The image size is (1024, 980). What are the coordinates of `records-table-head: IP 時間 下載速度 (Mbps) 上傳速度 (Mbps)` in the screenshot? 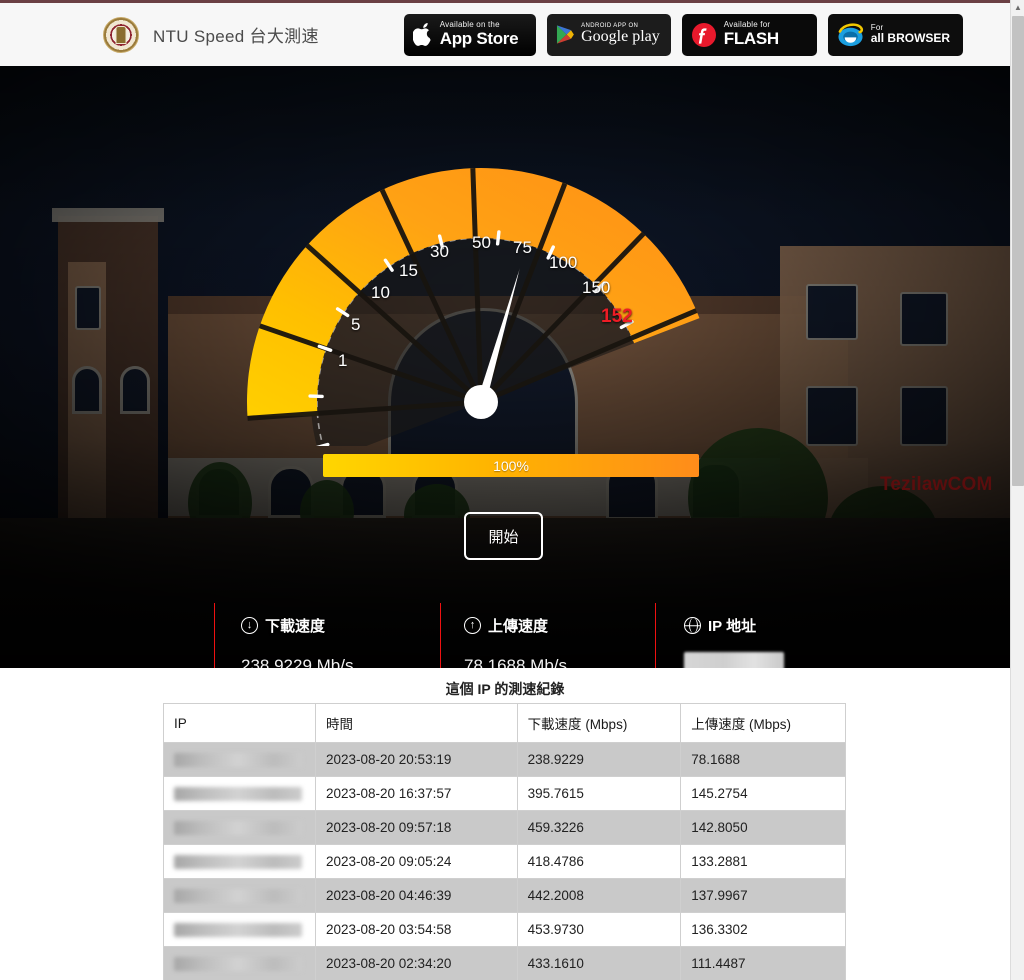 It's located at (504, 723).